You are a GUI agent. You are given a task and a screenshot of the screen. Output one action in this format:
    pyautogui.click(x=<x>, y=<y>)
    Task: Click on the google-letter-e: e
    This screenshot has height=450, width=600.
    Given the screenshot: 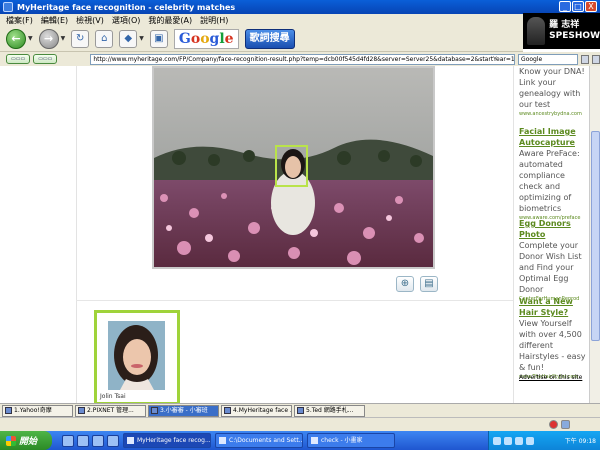 What is the action you would take?
    pyautogui.click(x=229, y=38)
    